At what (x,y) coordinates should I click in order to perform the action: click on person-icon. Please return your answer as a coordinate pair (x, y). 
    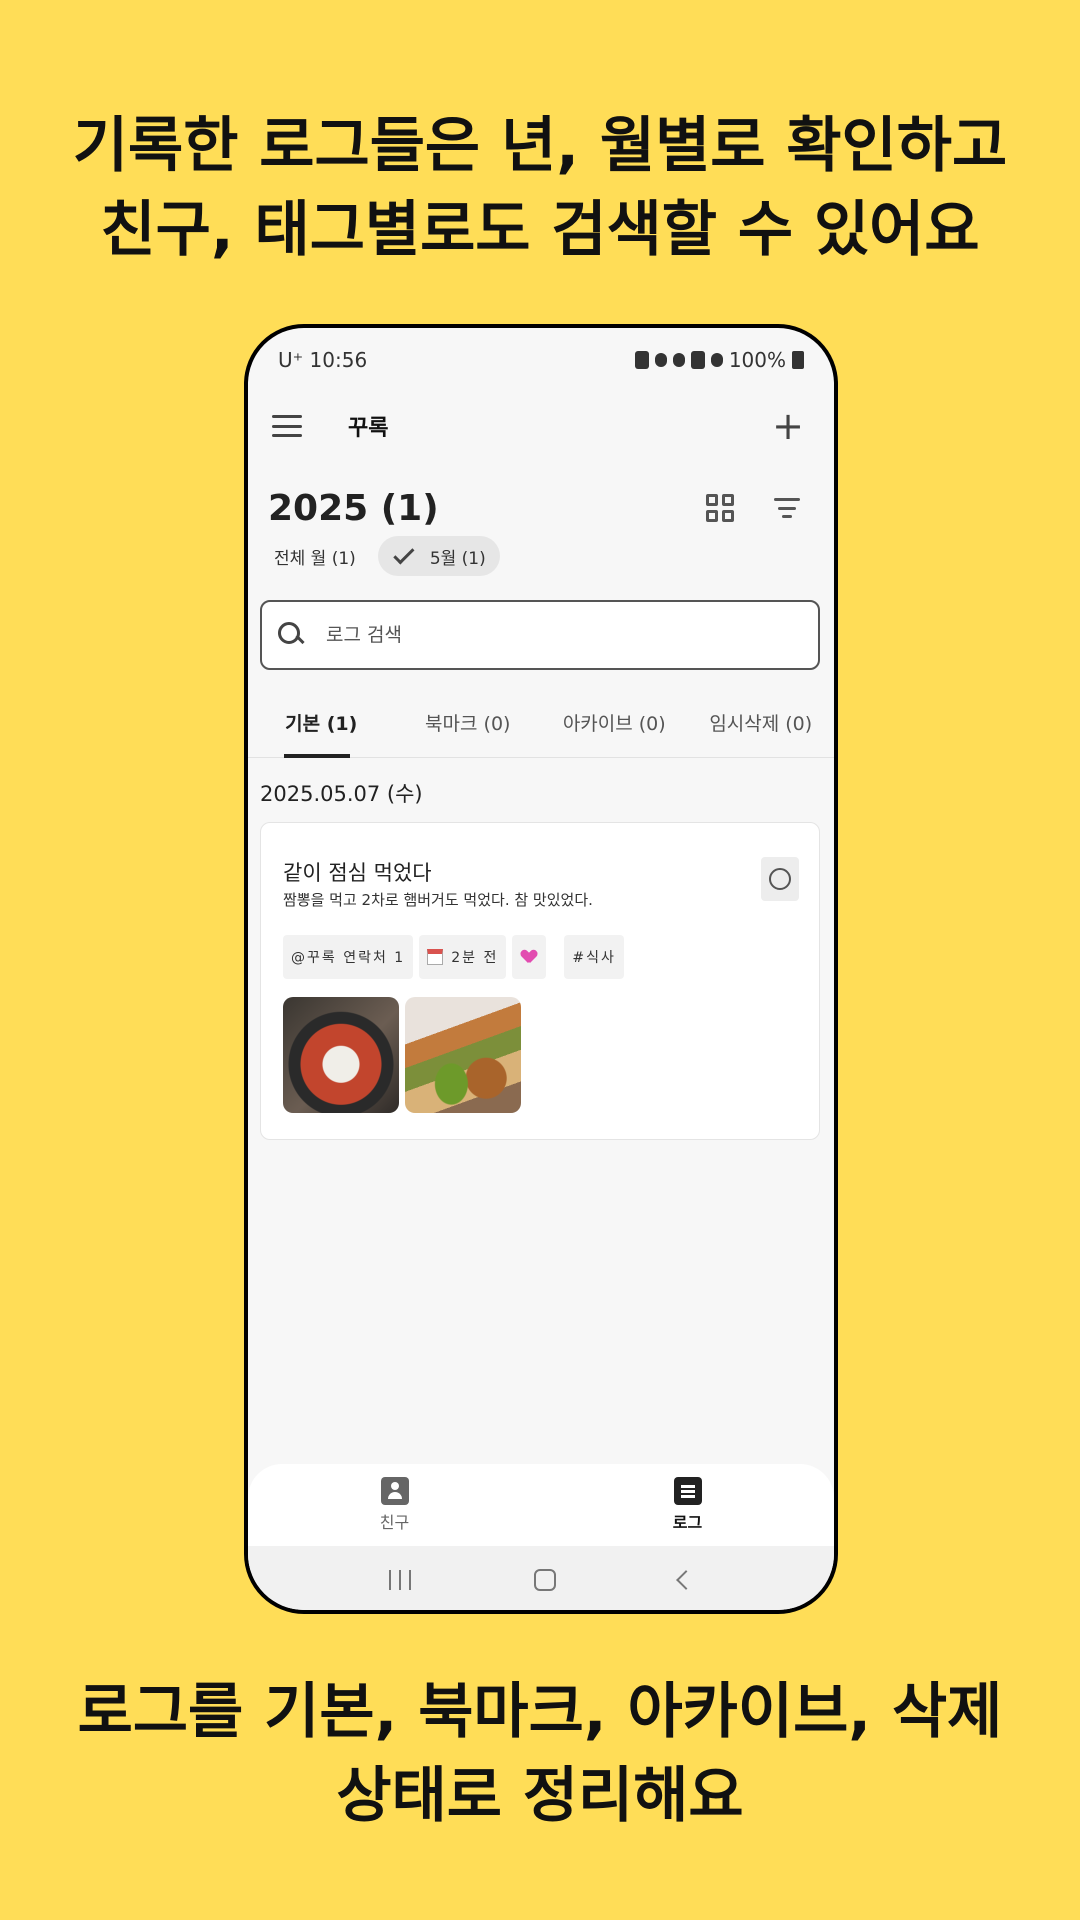
    Looking at the image, I should click on (394, 1491).